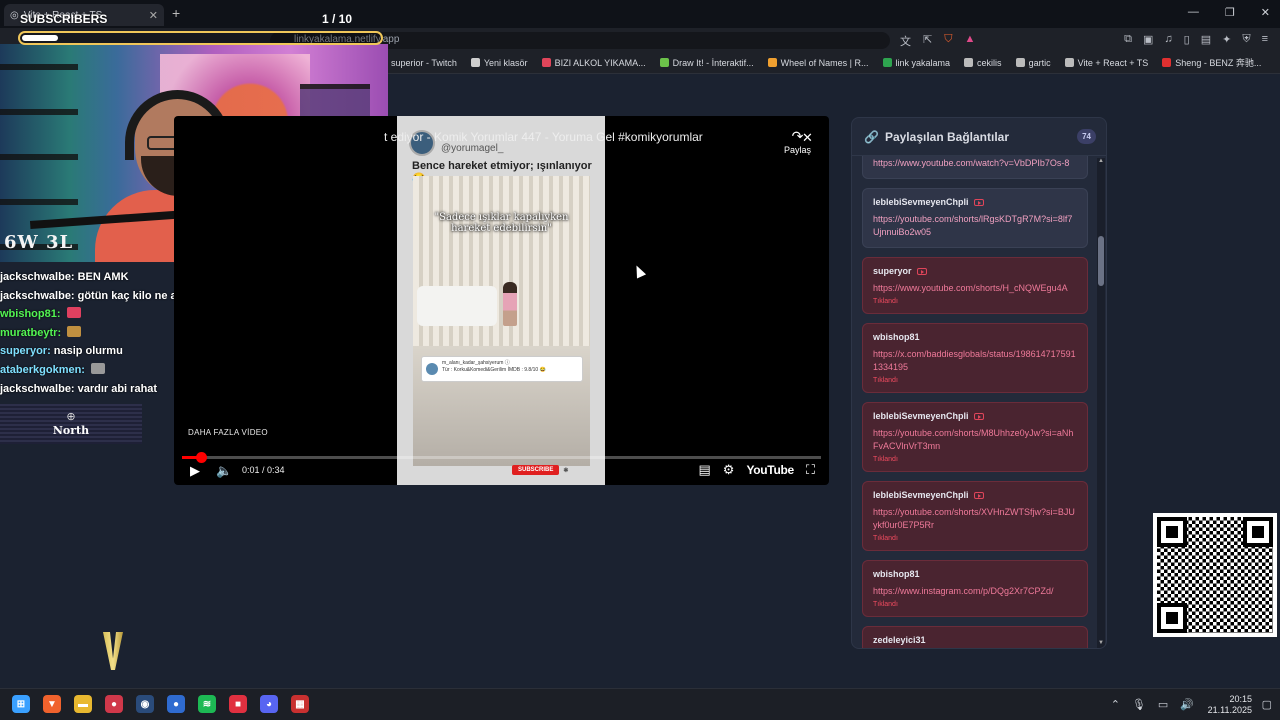 This screenshot has width=1280, height=720. I want to click on translate-icon: 文, so click(905, 41).